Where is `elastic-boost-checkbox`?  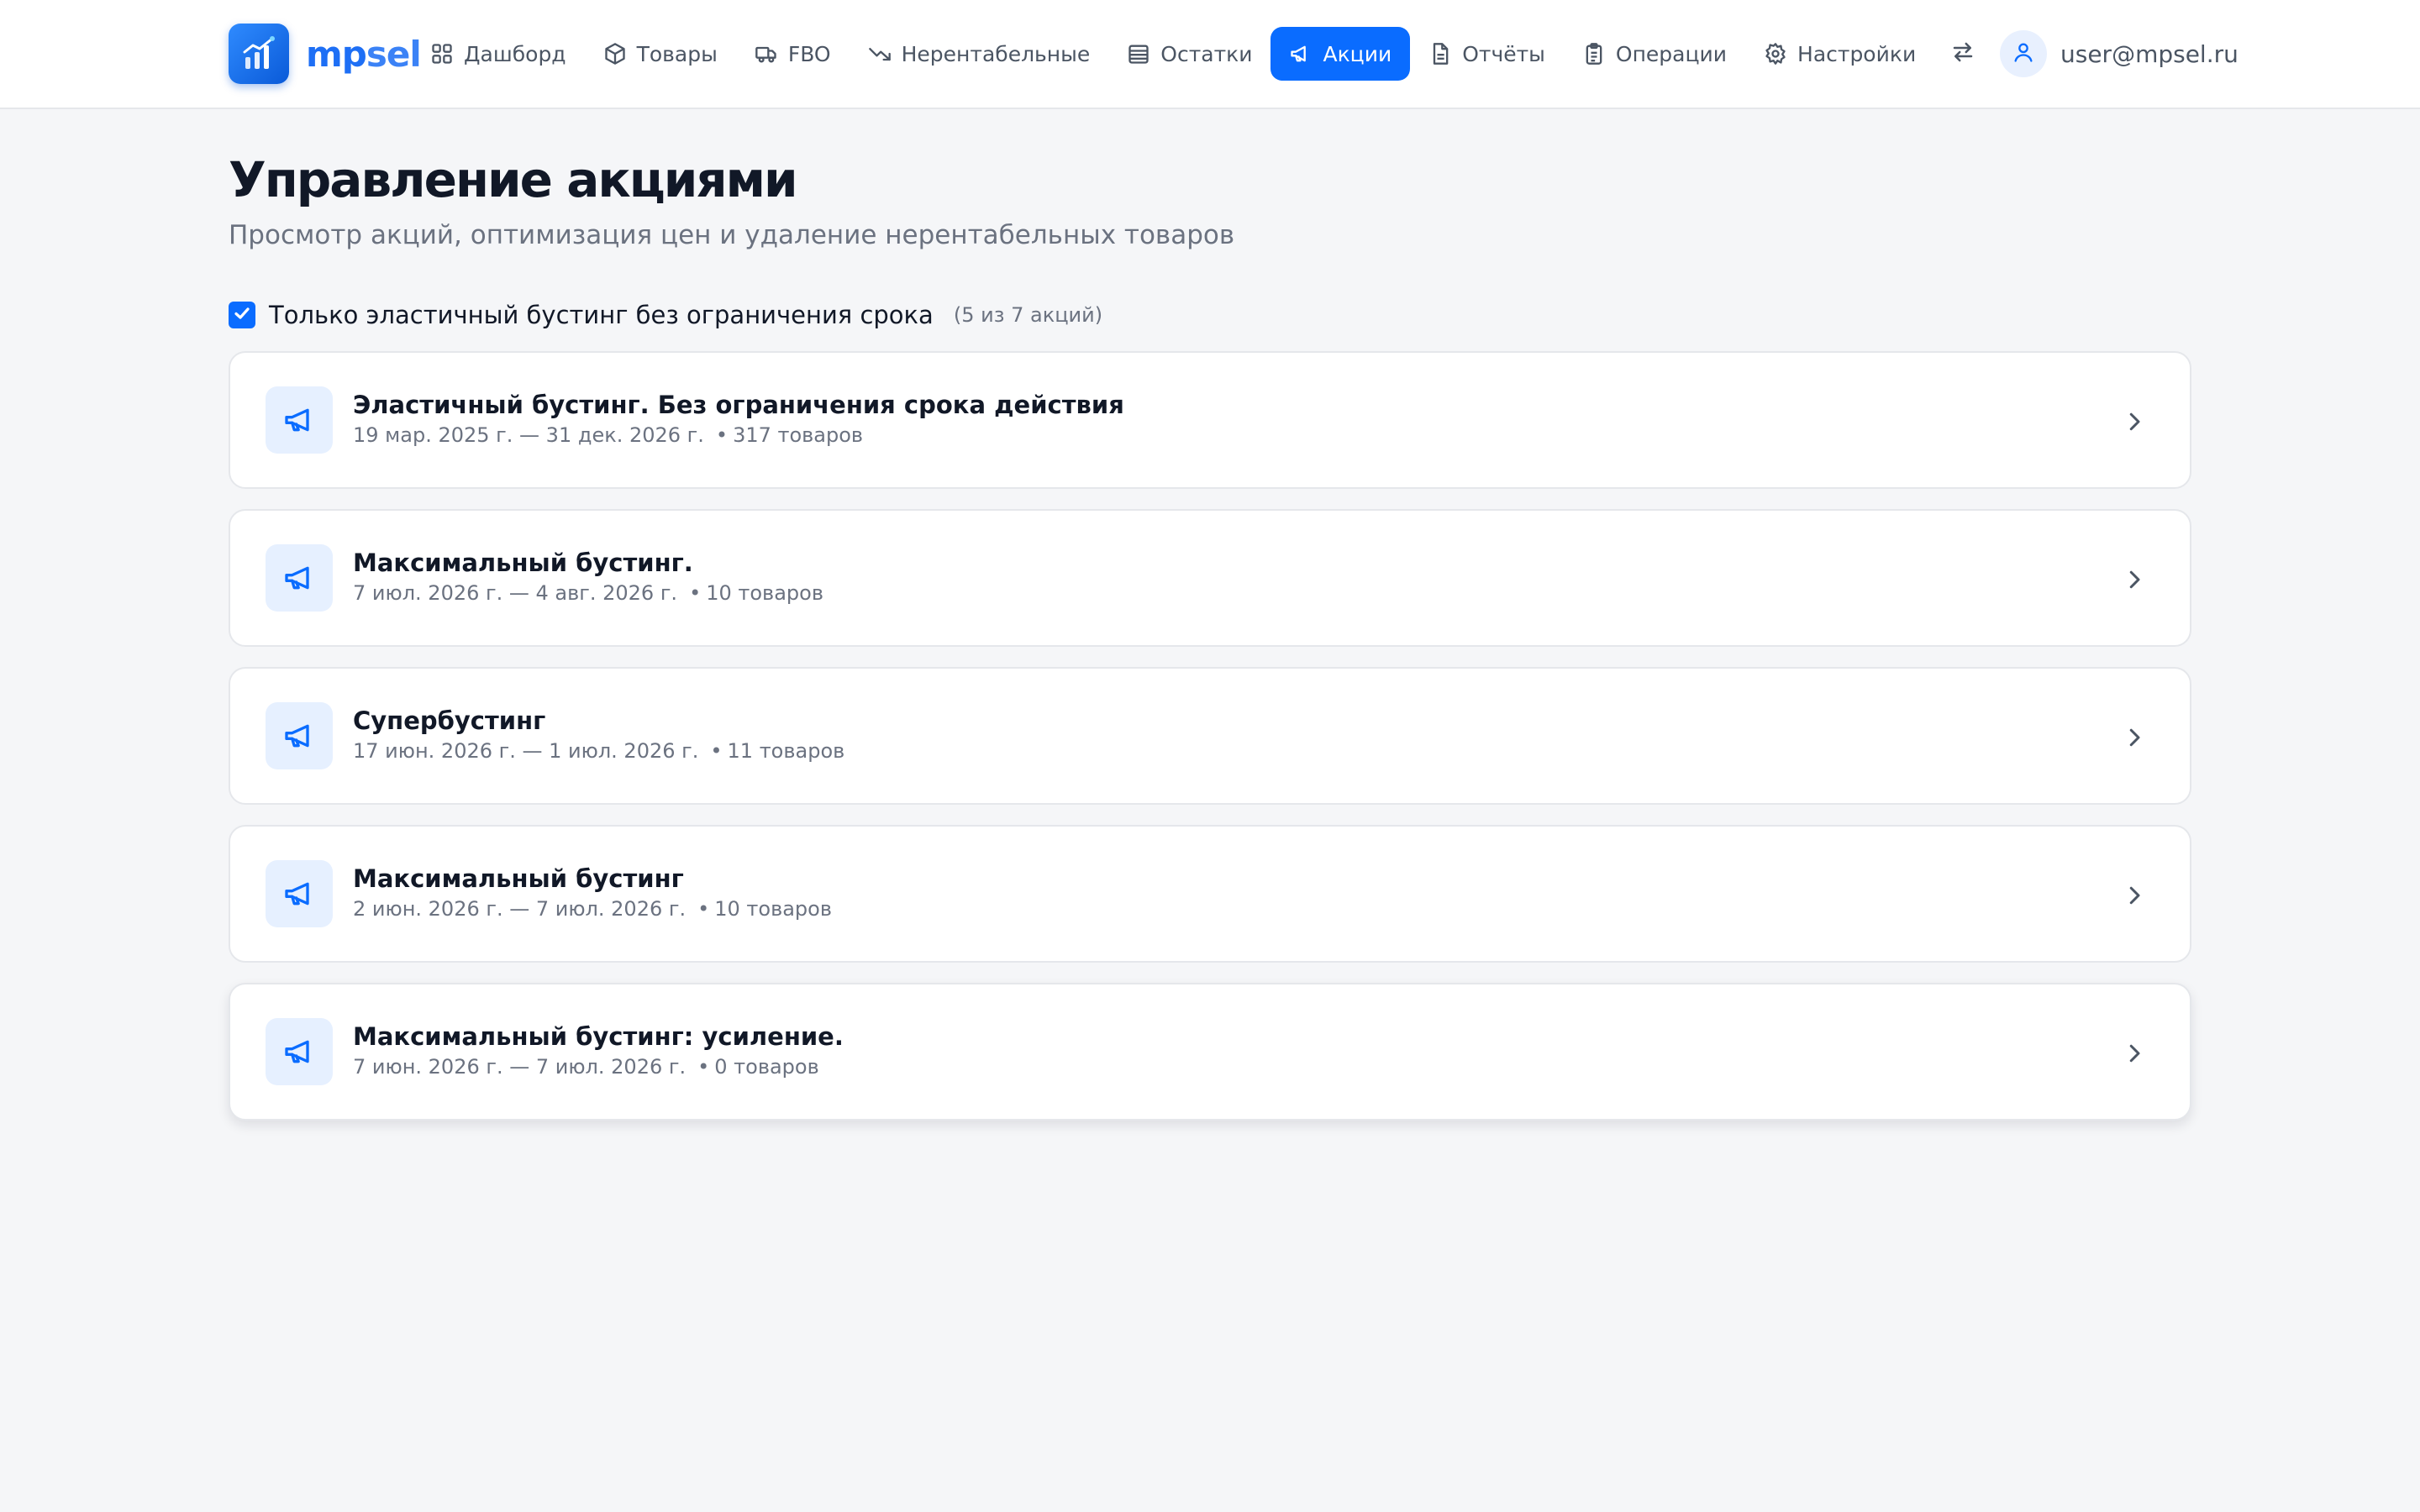 elastic-boost-checkbox is located at coordinates (242, 315).